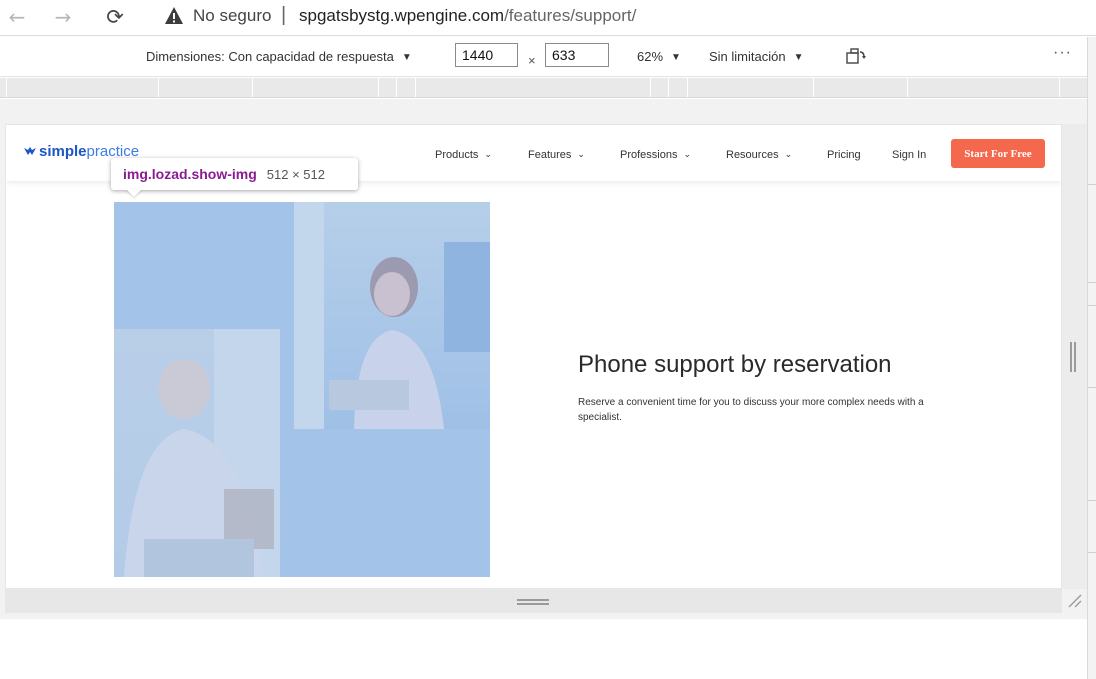 This screenshot has height=679, width=1096. I want to click on nav-sign-in: Sign In, so click(909, 155).